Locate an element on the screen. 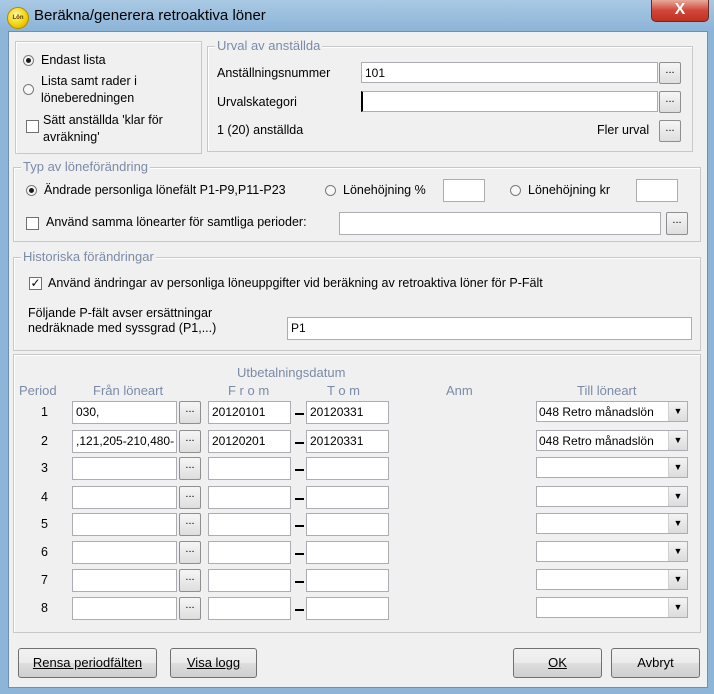 The width and height of the screenshot is (714, 694). use-changes-checkbox: ✓ is located at coordinates (35, 283).